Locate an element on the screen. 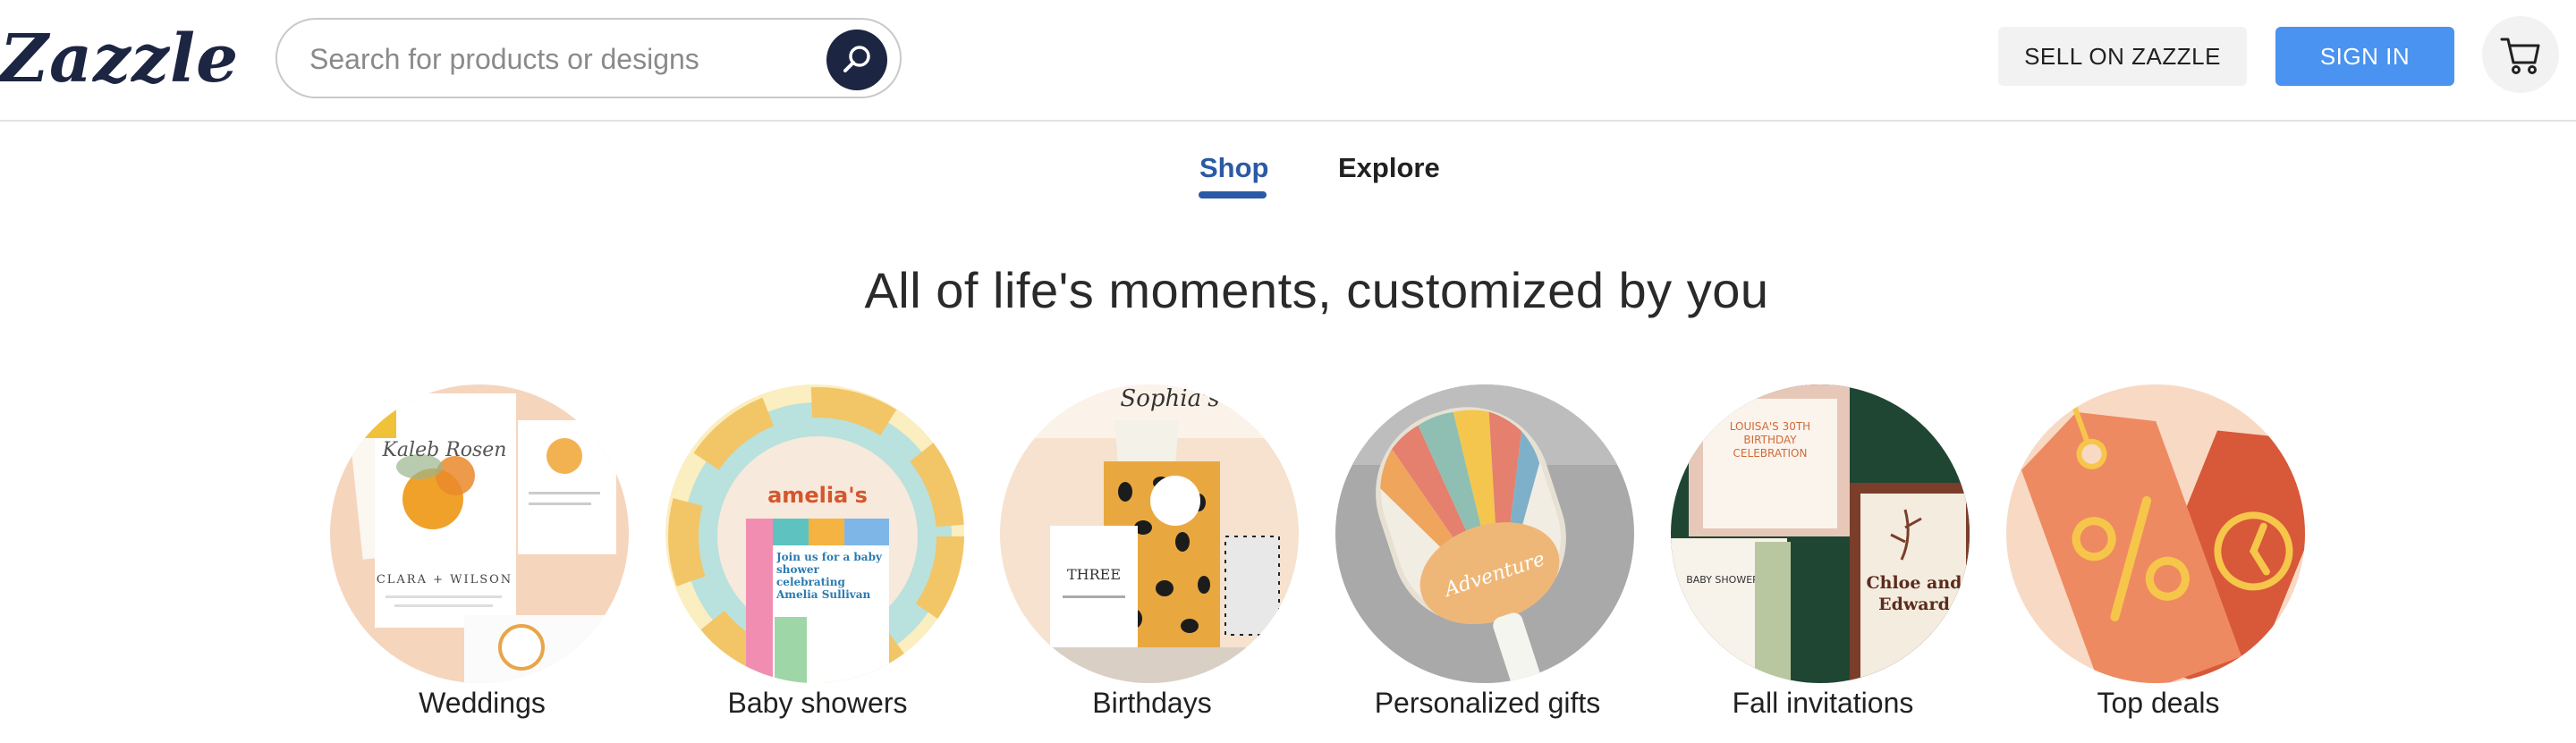 This screenshot has width=2576, height=743. cart-icon is located at coordinates (2520, 56).